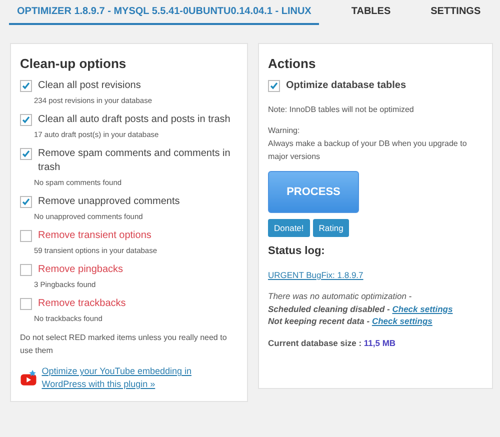  Describe the element at coordinates (74, 63) in the screenshot. I see `panel-title: Clean-up options` at that location.